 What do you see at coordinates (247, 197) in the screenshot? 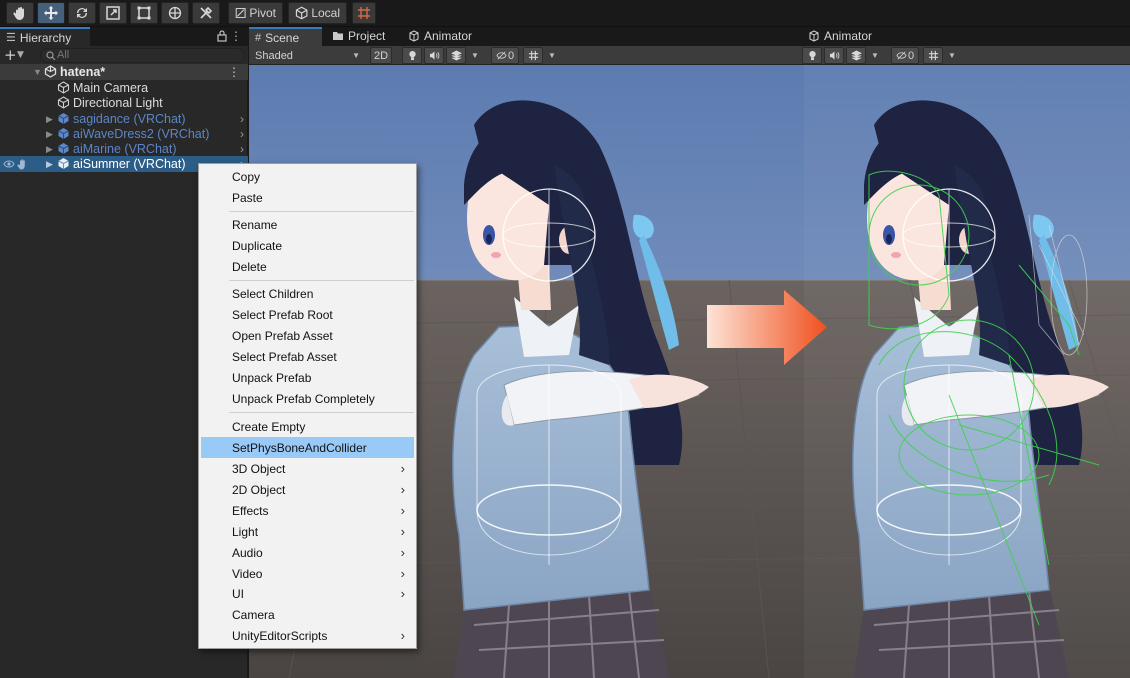
I see `menu-item-label: Paste` at bounding box center [247, 197].